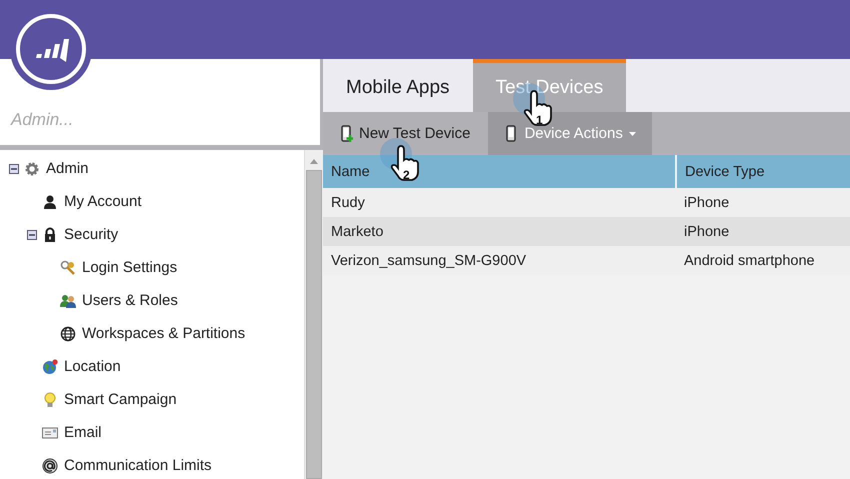 Image resolution: width=850 pixels, height=479 pixels. Describe the element at coordinates (763, 171) in the screenshot. I see `column-header: Device Type` at that location.